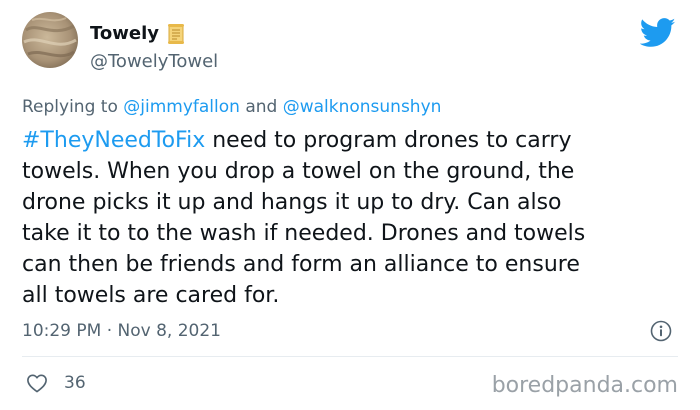 The height and width of the screenshot is (410, 700). Describe the element at coordinates (584, 385) in the screenshot. I see `watermark: boredpanda.com` at that location.